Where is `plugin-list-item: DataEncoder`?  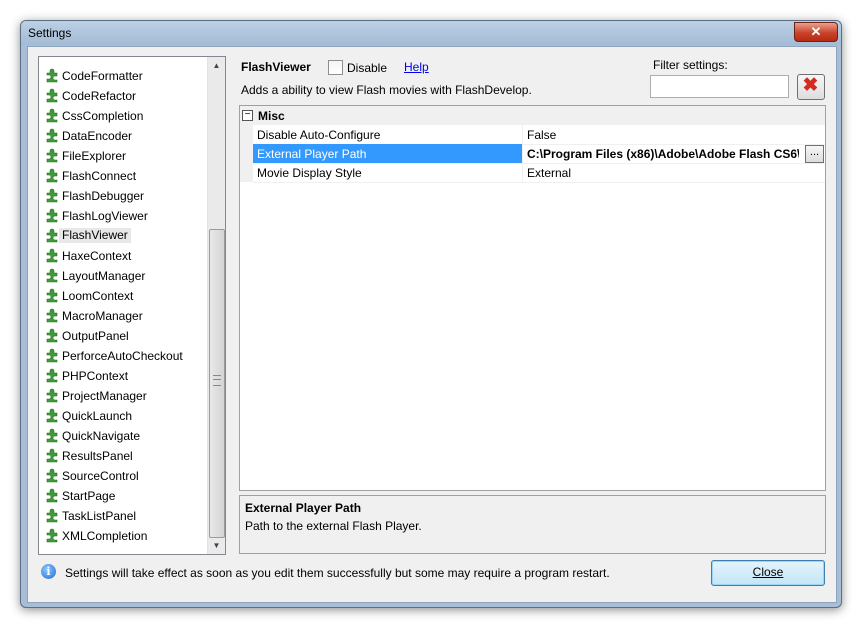
plugin-list-item: DataEncoder is located at coordinates (125, 136).